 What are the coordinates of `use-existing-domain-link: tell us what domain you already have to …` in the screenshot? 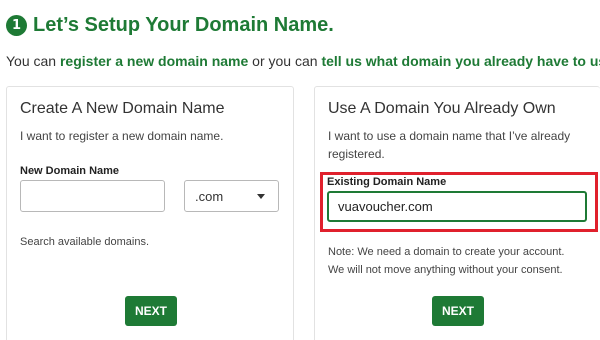 It's located at (460, 61).